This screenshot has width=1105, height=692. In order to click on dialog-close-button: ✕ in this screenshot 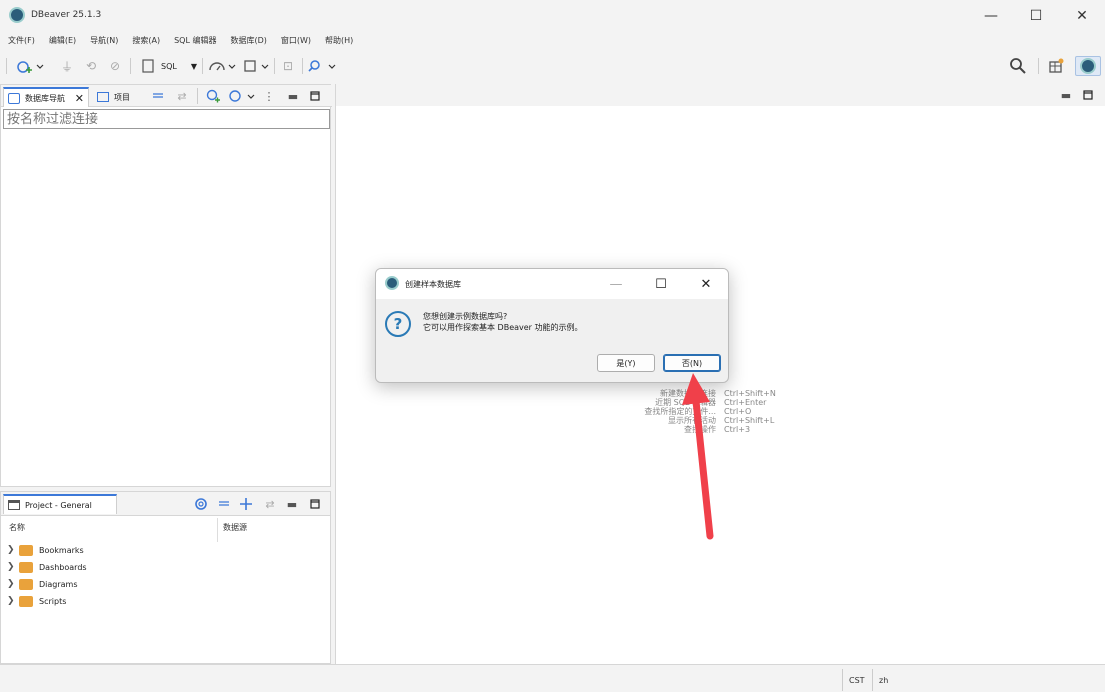, I will do `click(706, 284)`.